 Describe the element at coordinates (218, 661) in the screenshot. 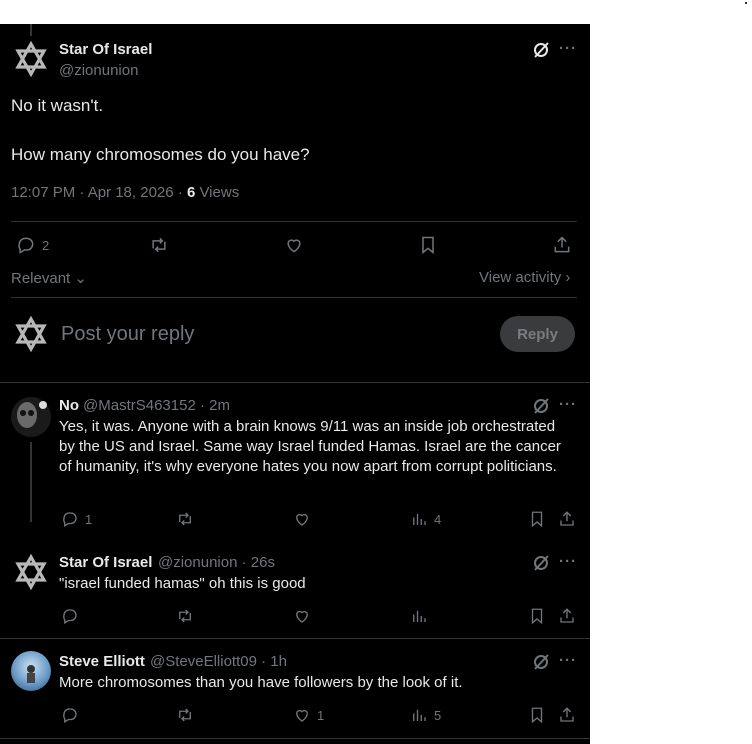

I see `reply-author-handle: @SteveElliott09 · 1h` at that location.